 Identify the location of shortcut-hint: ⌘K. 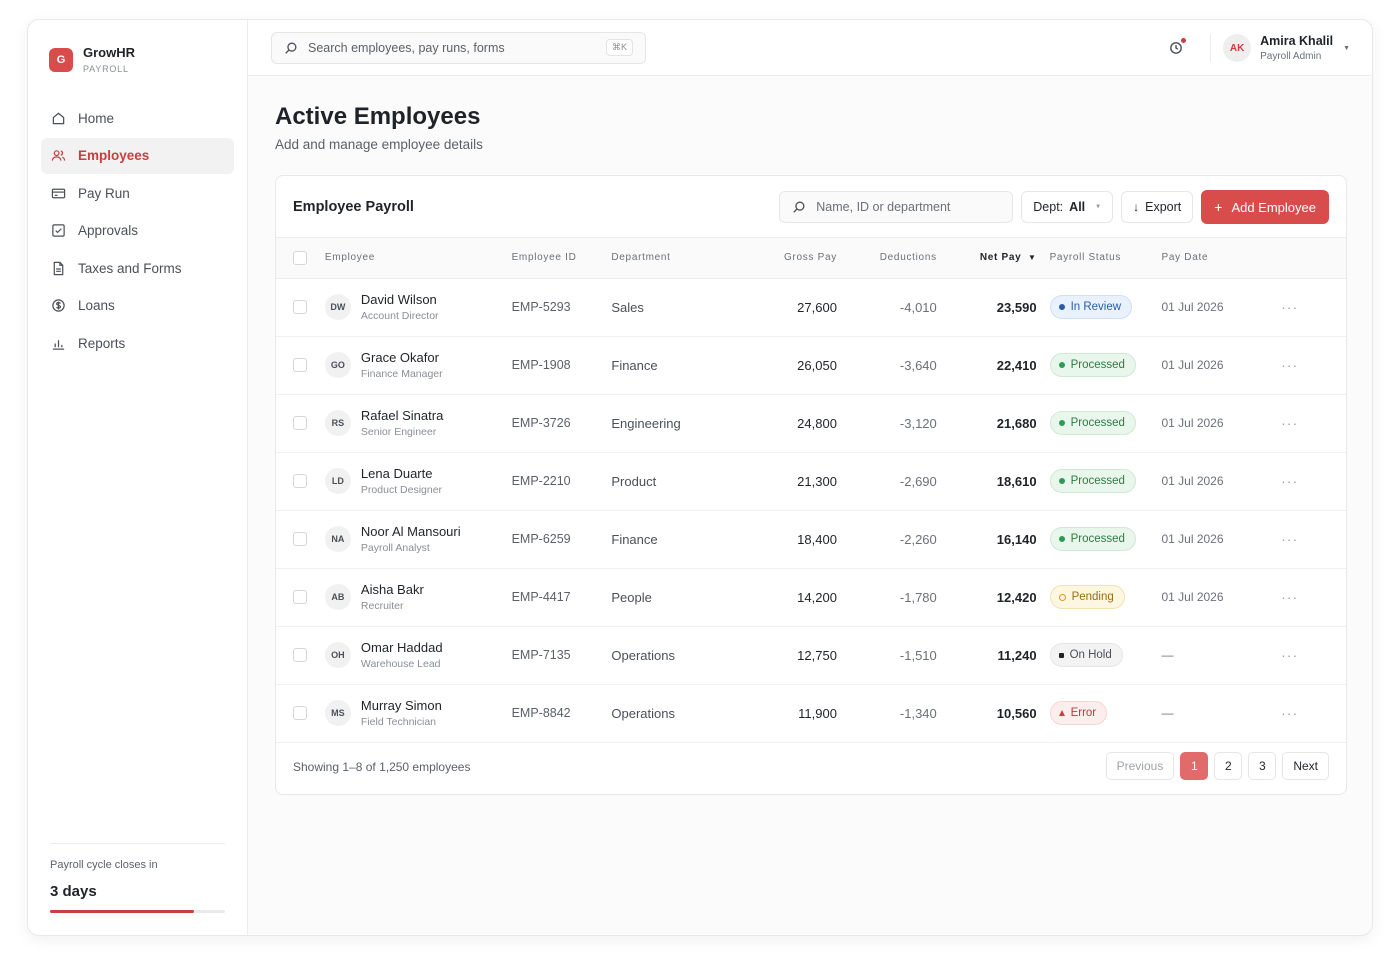
(619, 47).